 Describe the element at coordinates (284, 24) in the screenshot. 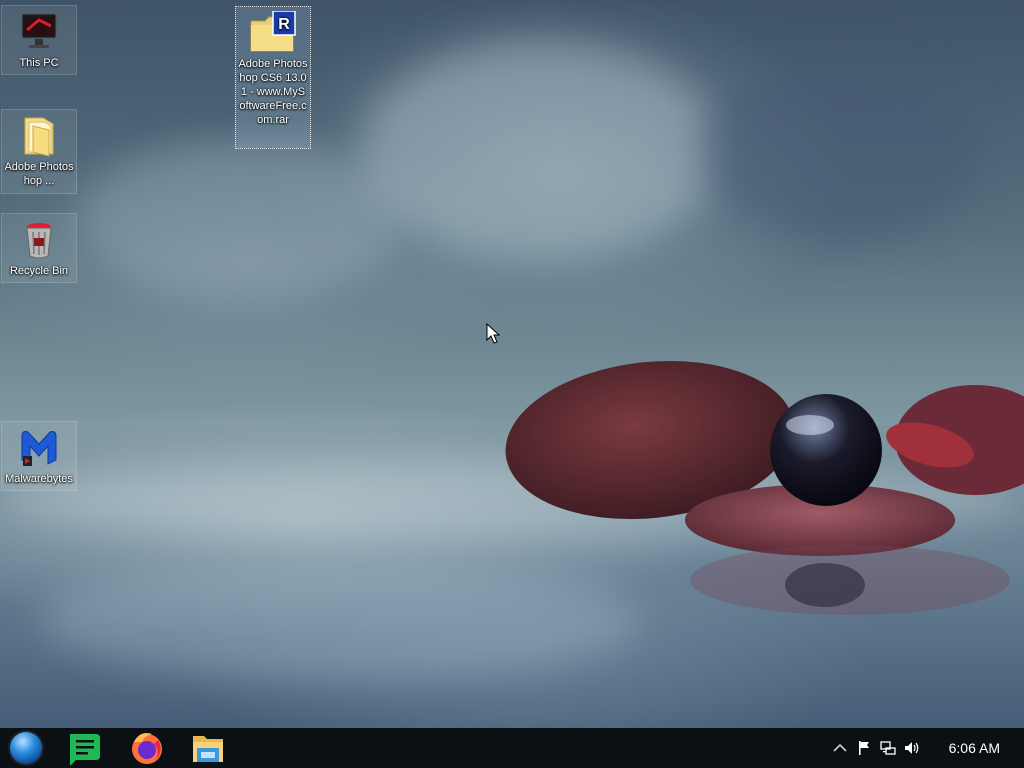

I see `svg-text: R` at that location.